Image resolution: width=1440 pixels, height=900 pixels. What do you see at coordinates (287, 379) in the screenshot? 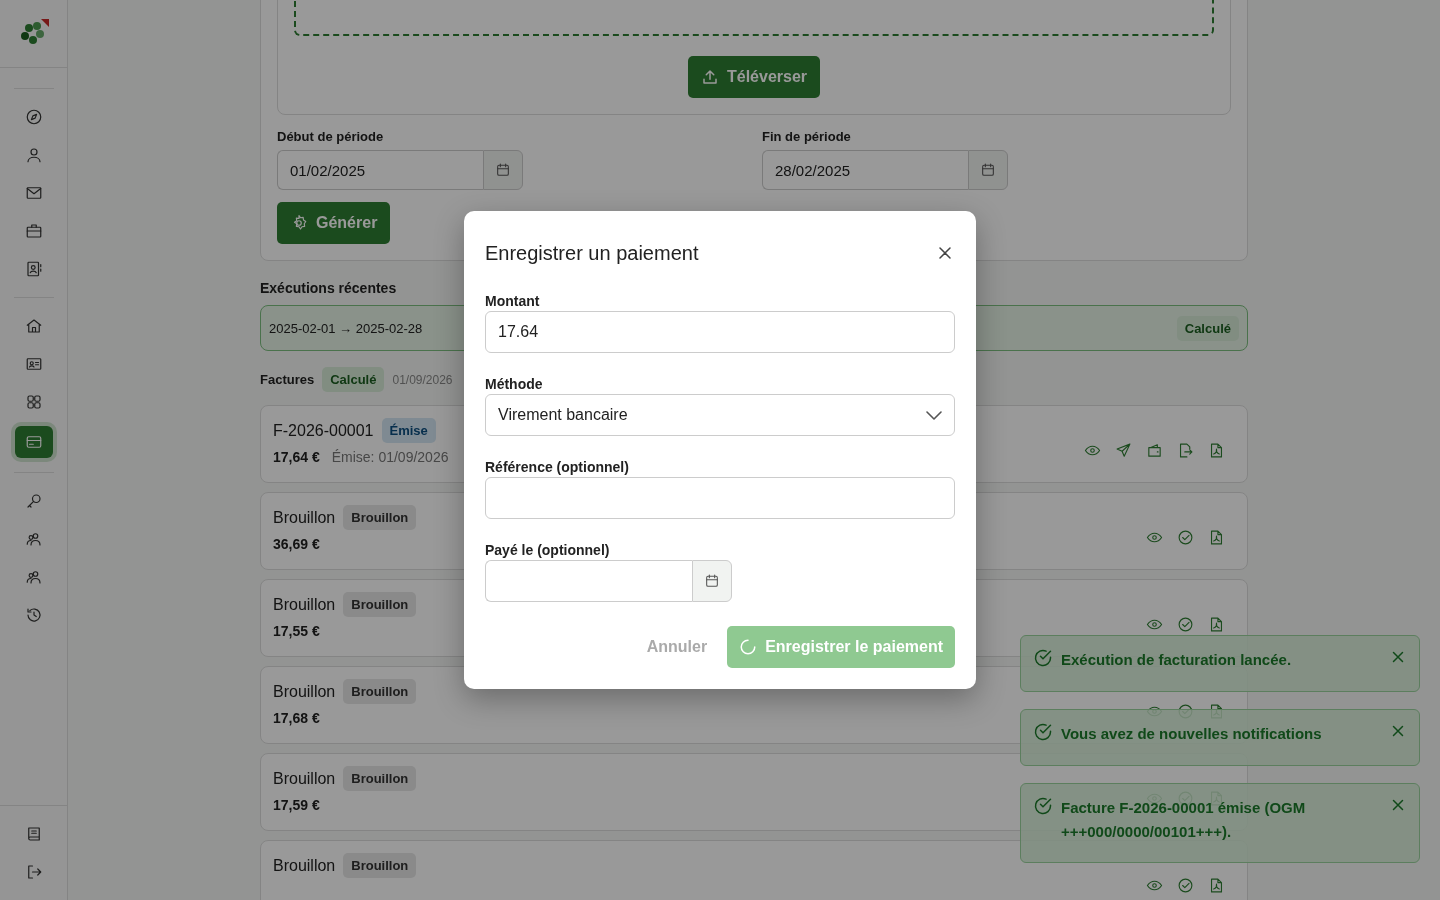
I see `section-title: Factures` at bounding box center [287, 379].